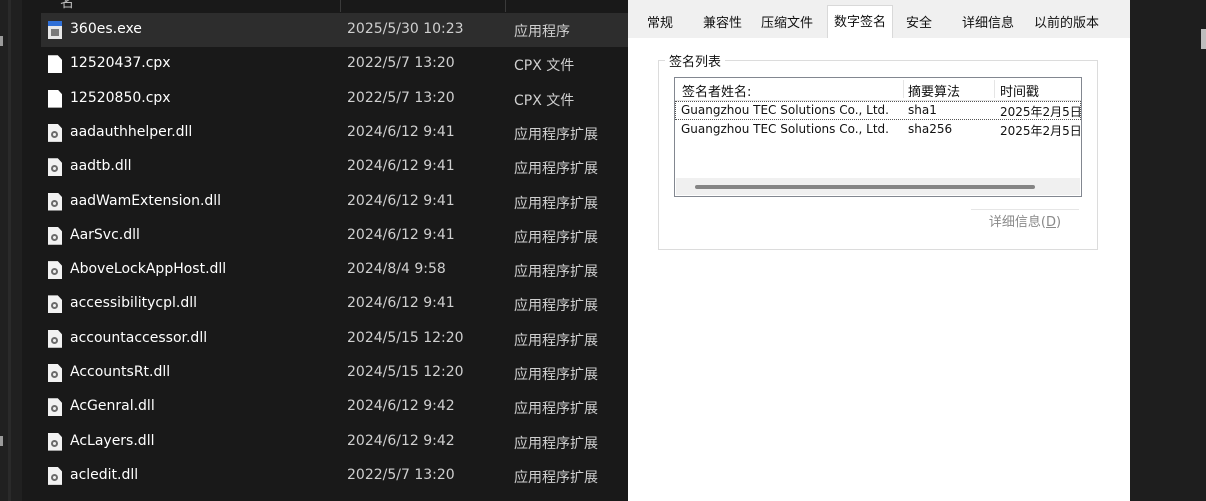  What do you see at coordinates (716, 90) in the screenshot?
I see `column-header-signer: 签名者姓名:` at bounding box center [716, 90].